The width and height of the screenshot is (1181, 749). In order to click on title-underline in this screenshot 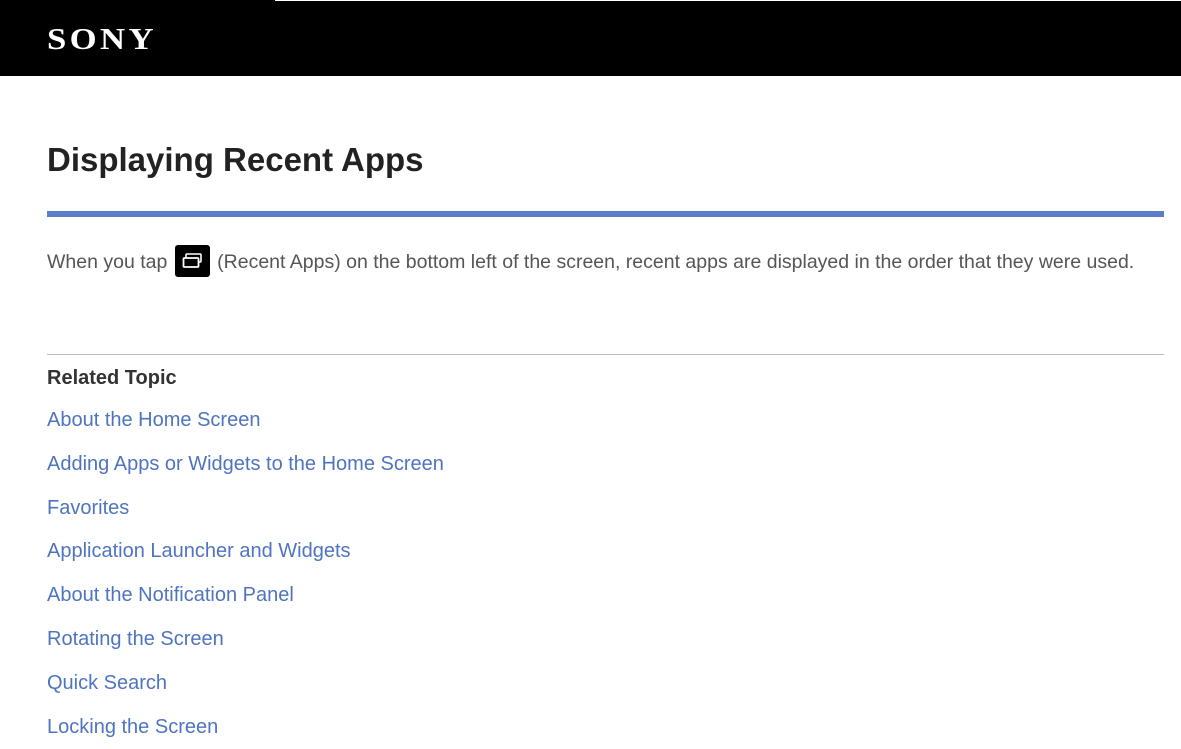, I will do `click(605, 214)`.